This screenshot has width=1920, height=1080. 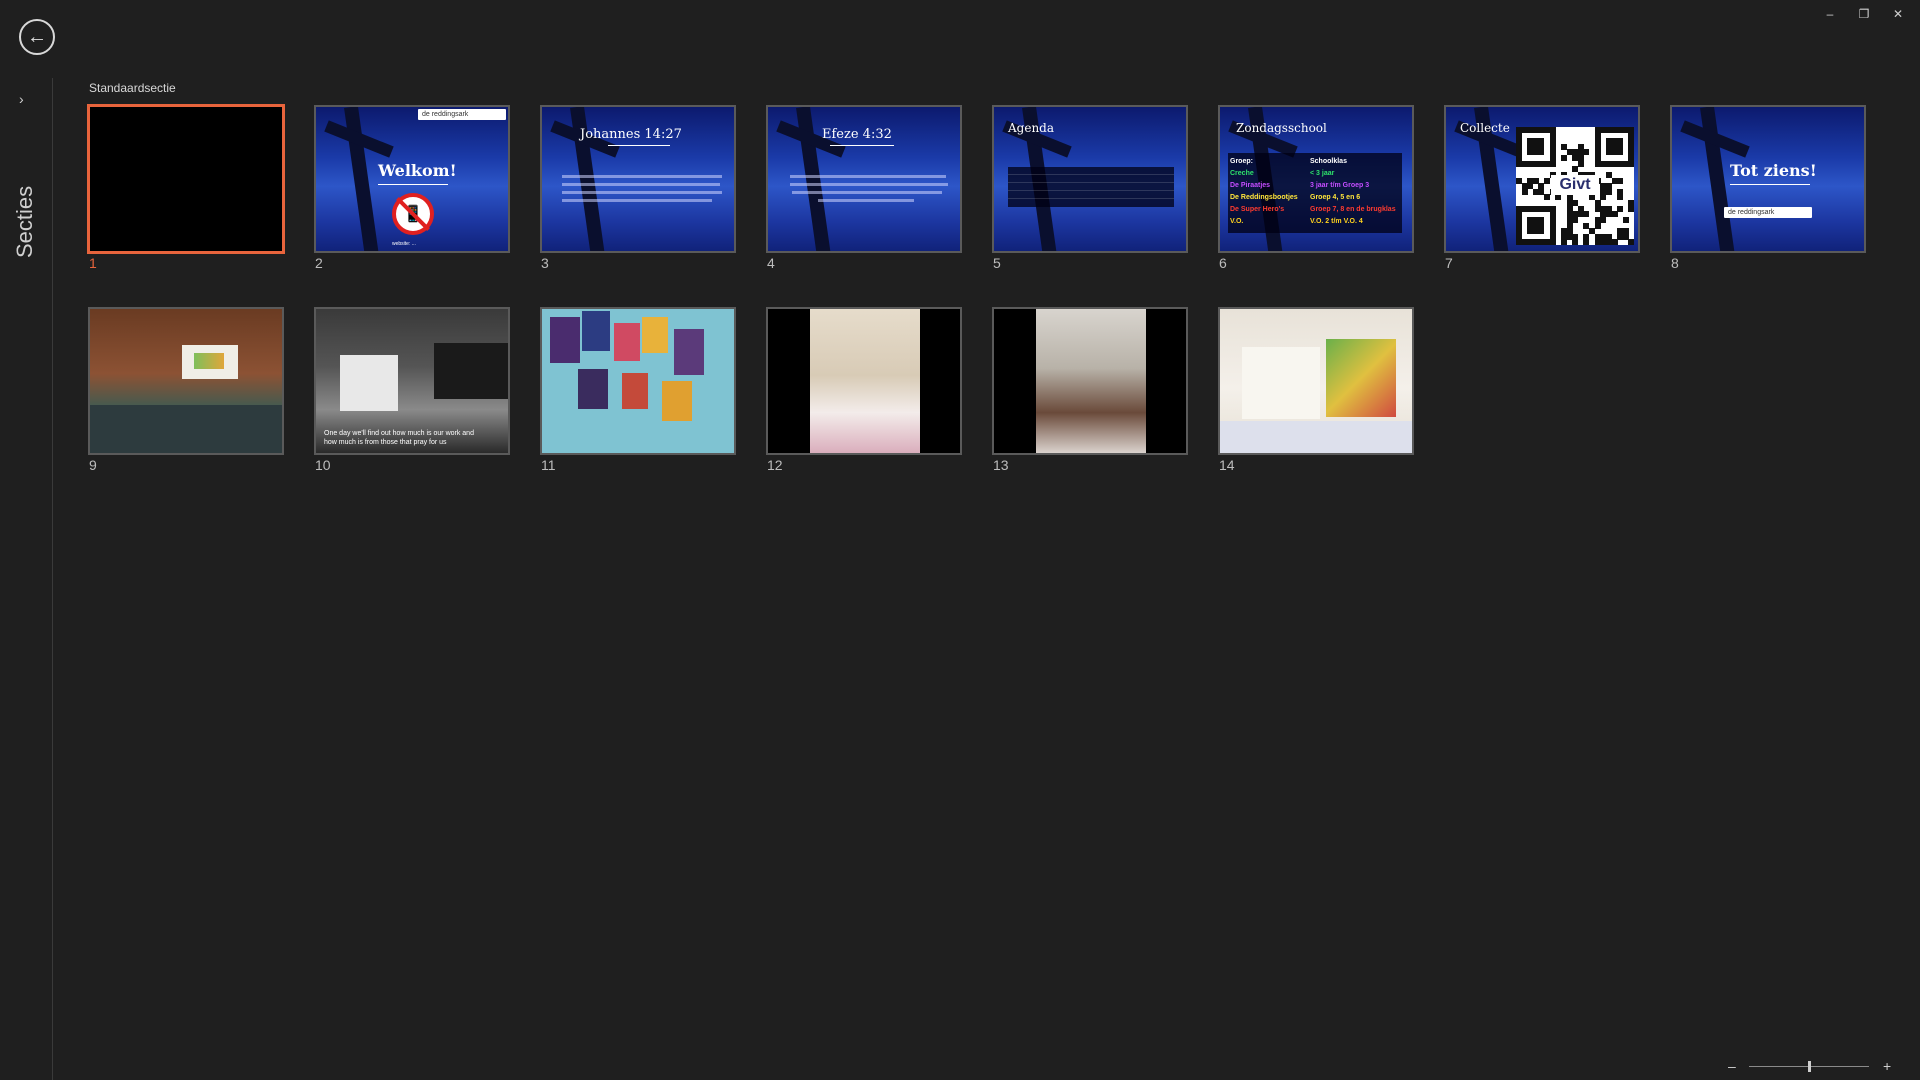 What do you see at coordinates (1864, 14) in the screenshot?
I see `restore-button: ❐` at bounding box center [1864, 14].